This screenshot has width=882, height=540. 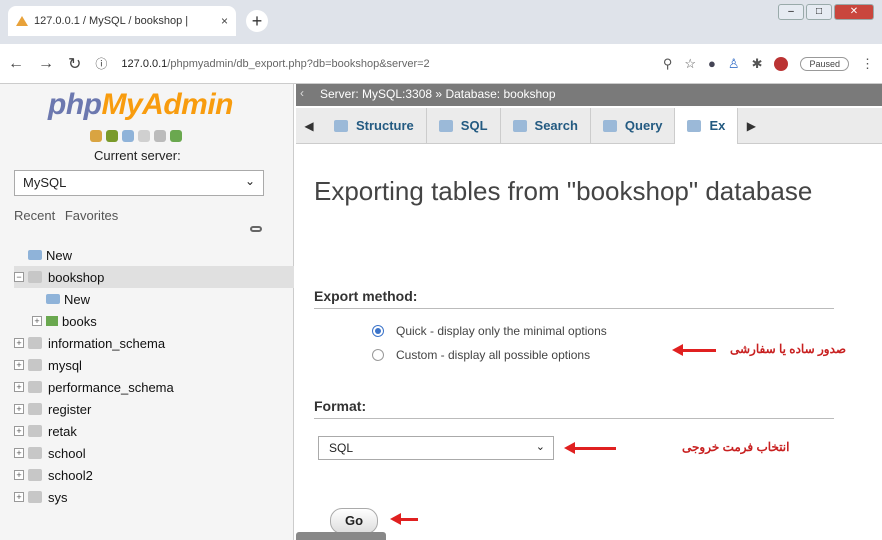 What do you see at coordinates (302, 93) in the screenshot?
I see `collapse-icon: ‹` at bounding box center [302, 93].